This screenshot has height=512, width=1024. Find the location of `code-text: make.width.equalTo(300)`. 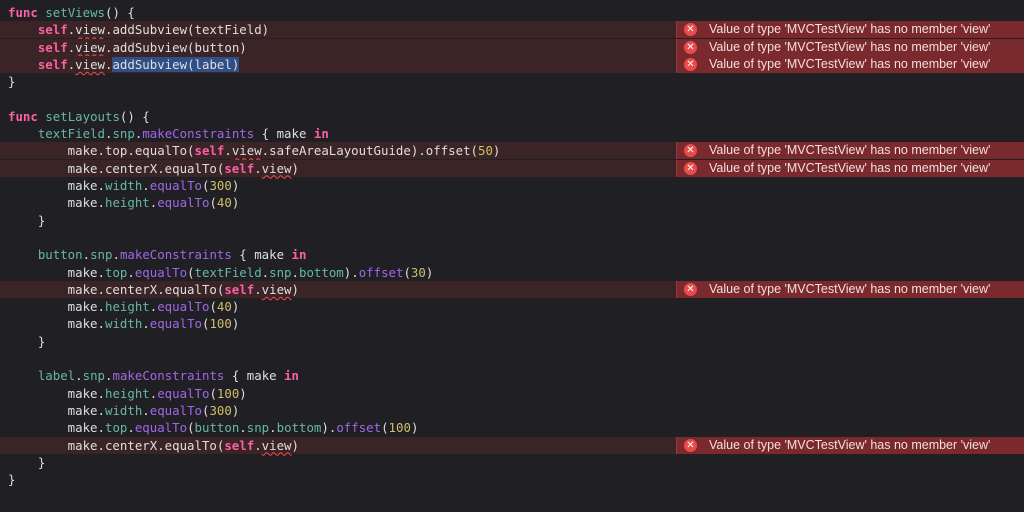

code-text: make.width.equalTo(300) is located at coordinates (124, 185).